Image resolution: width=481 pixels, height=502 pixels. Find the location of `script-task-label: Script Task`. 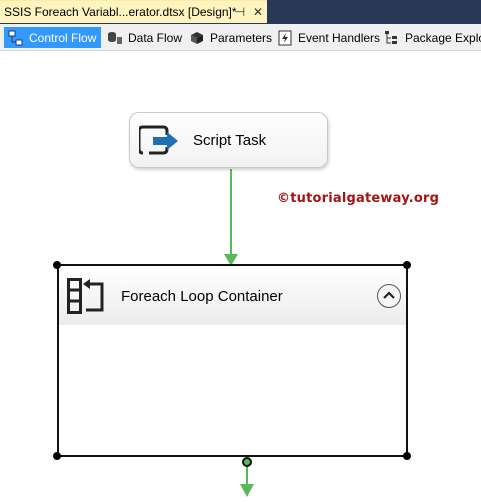

script-task-label: Script Task is located at coordinates (230, 140).